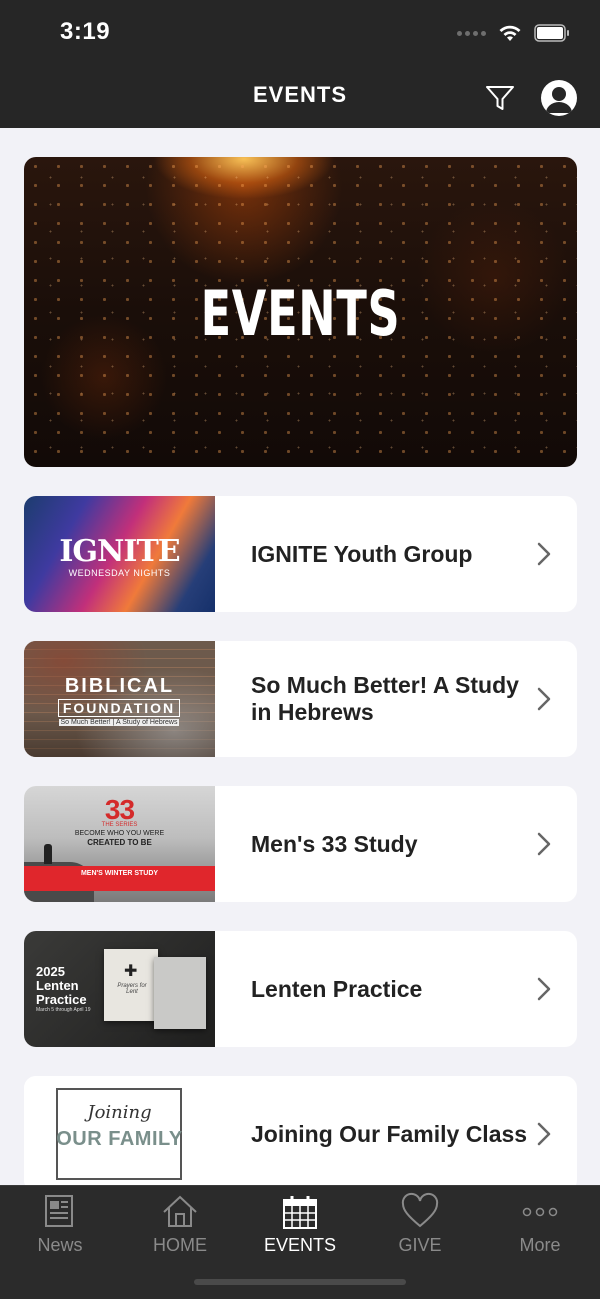 The image size is (600, 1299). Describe the element at coordinates (119, 873) in the screenshot. I see `thumb-band-text: MEN'S WINTER STUDY` at that location.